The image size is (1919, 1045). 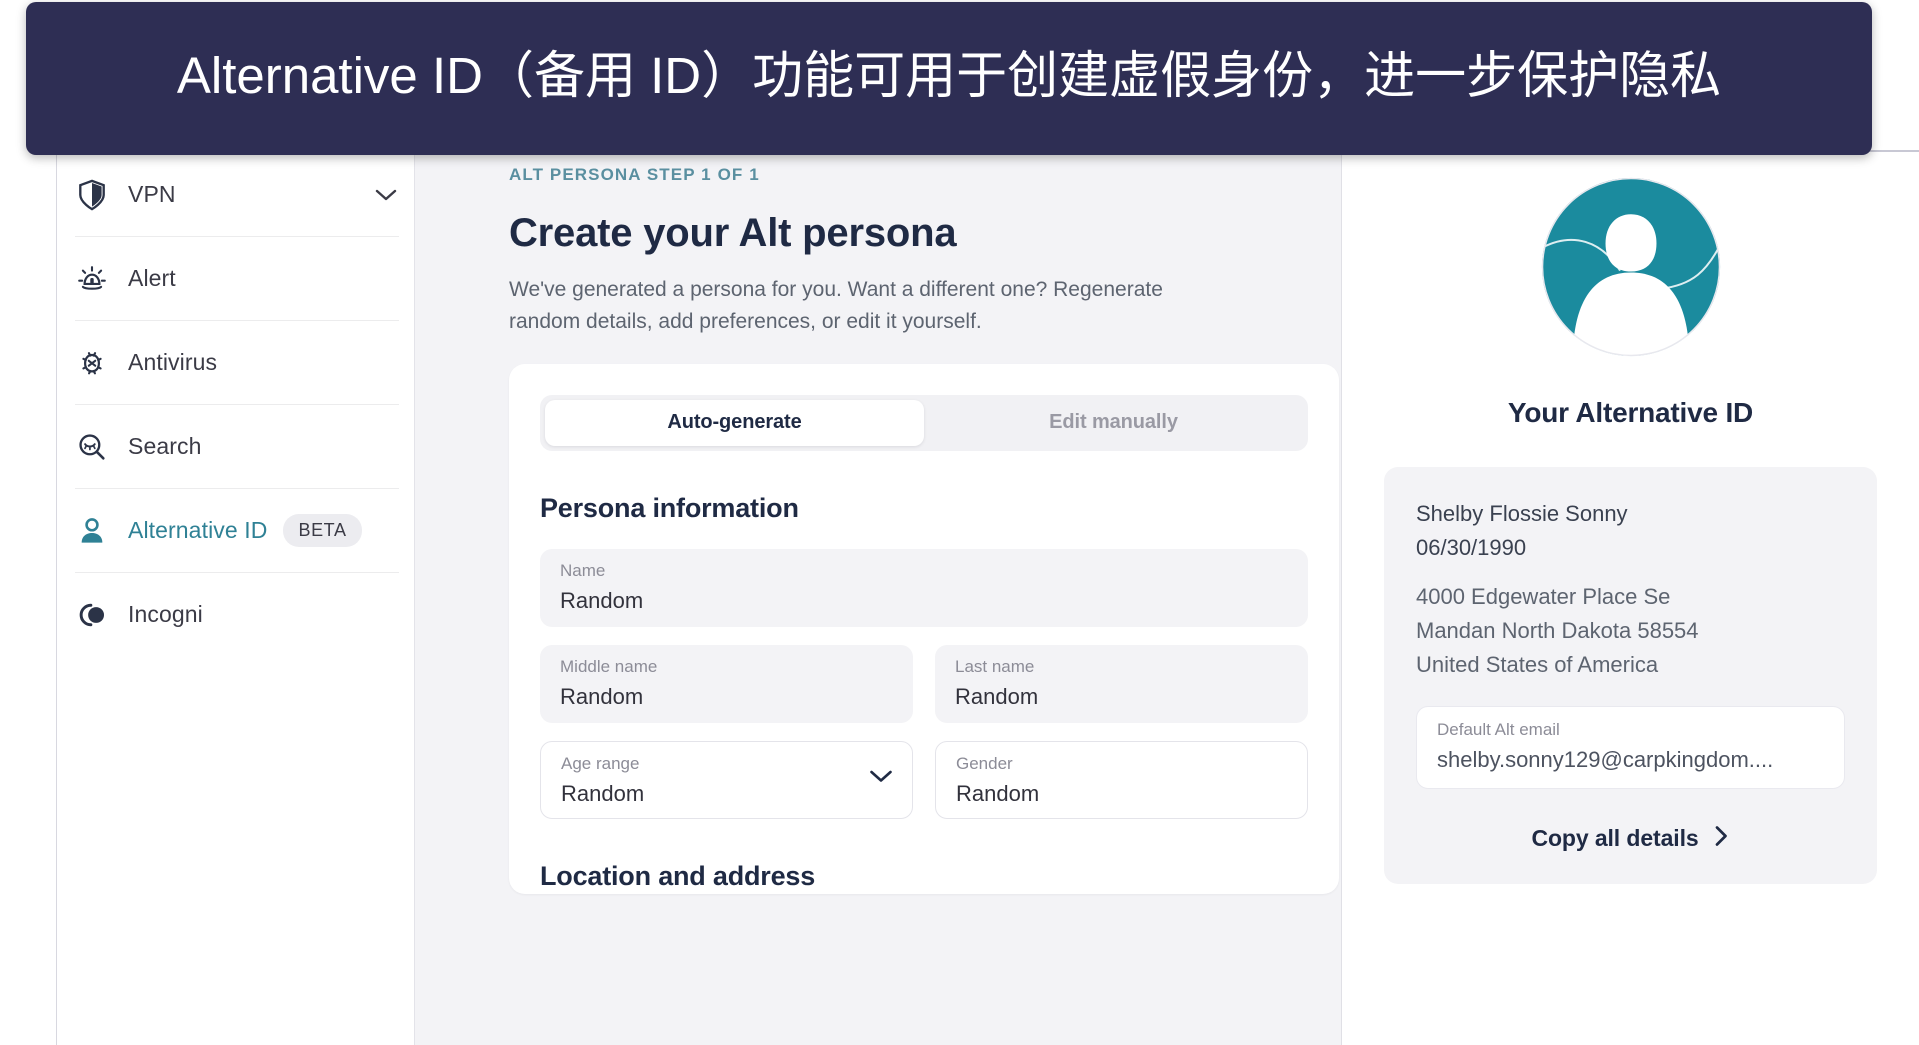 What do you see at coordinates (92, 195) in the screenshot?
I see `shield-icon` at bounding box center [92, 195].